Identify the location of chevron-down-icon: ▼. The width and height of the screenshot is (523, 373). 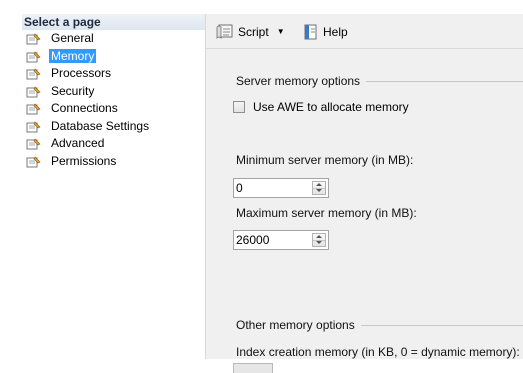
(281, 32).